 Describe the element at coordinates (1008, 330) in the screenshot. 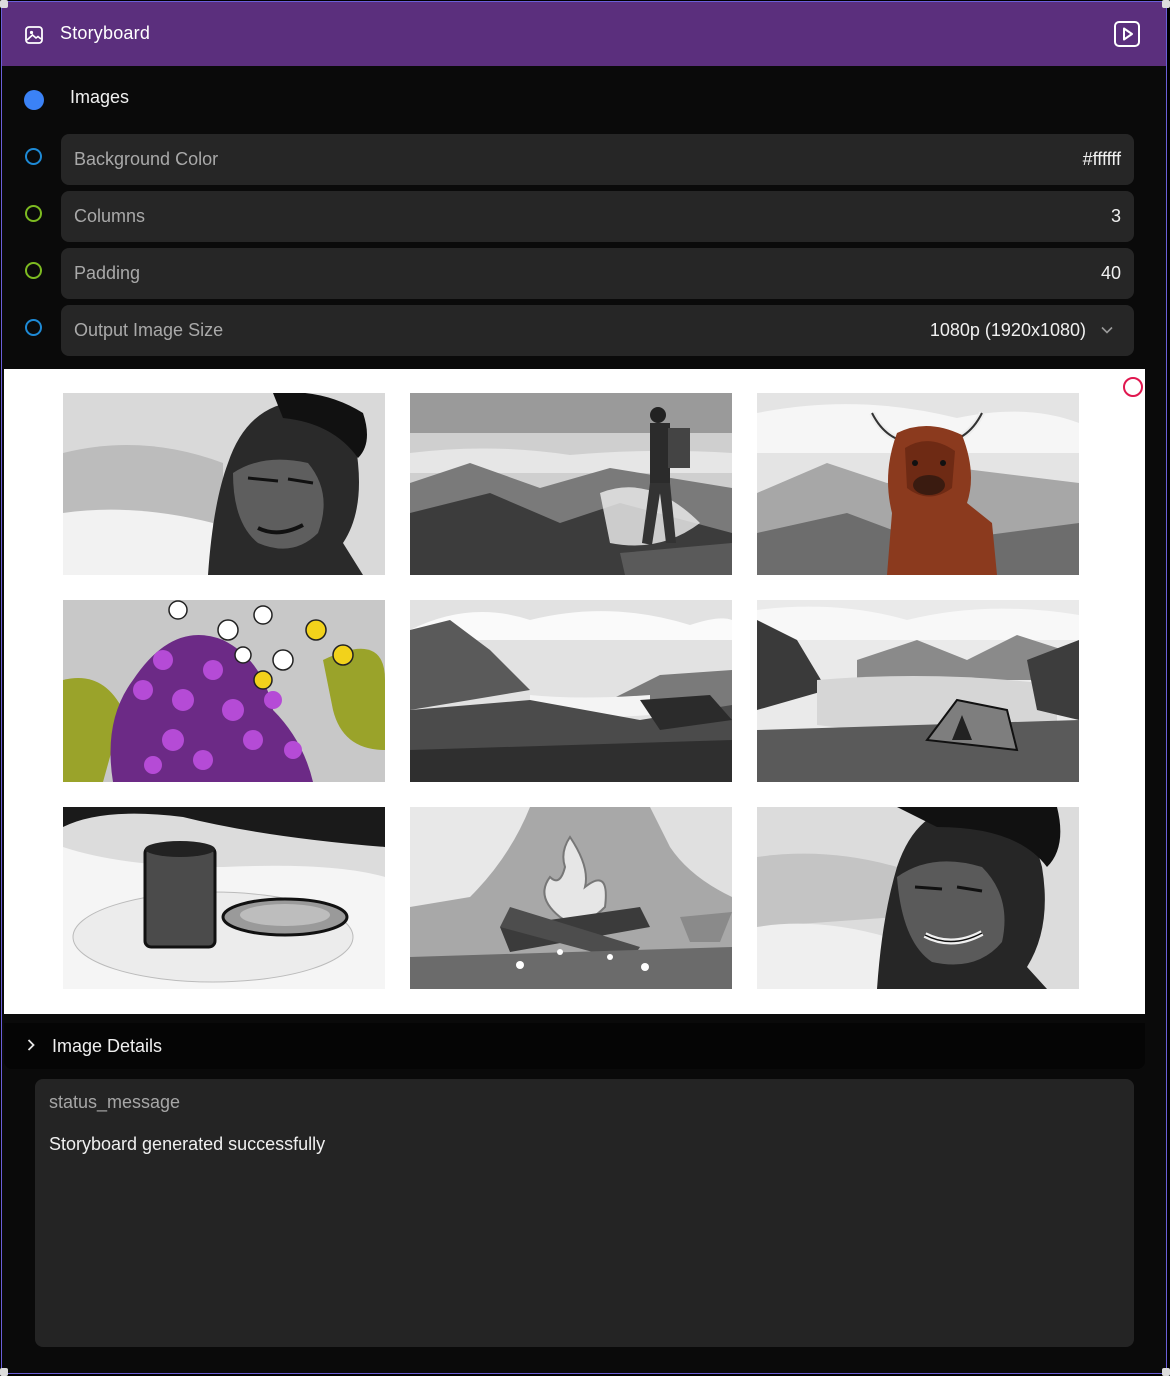

I see `output-size-value: 1080p (1920x1080)` at that location.